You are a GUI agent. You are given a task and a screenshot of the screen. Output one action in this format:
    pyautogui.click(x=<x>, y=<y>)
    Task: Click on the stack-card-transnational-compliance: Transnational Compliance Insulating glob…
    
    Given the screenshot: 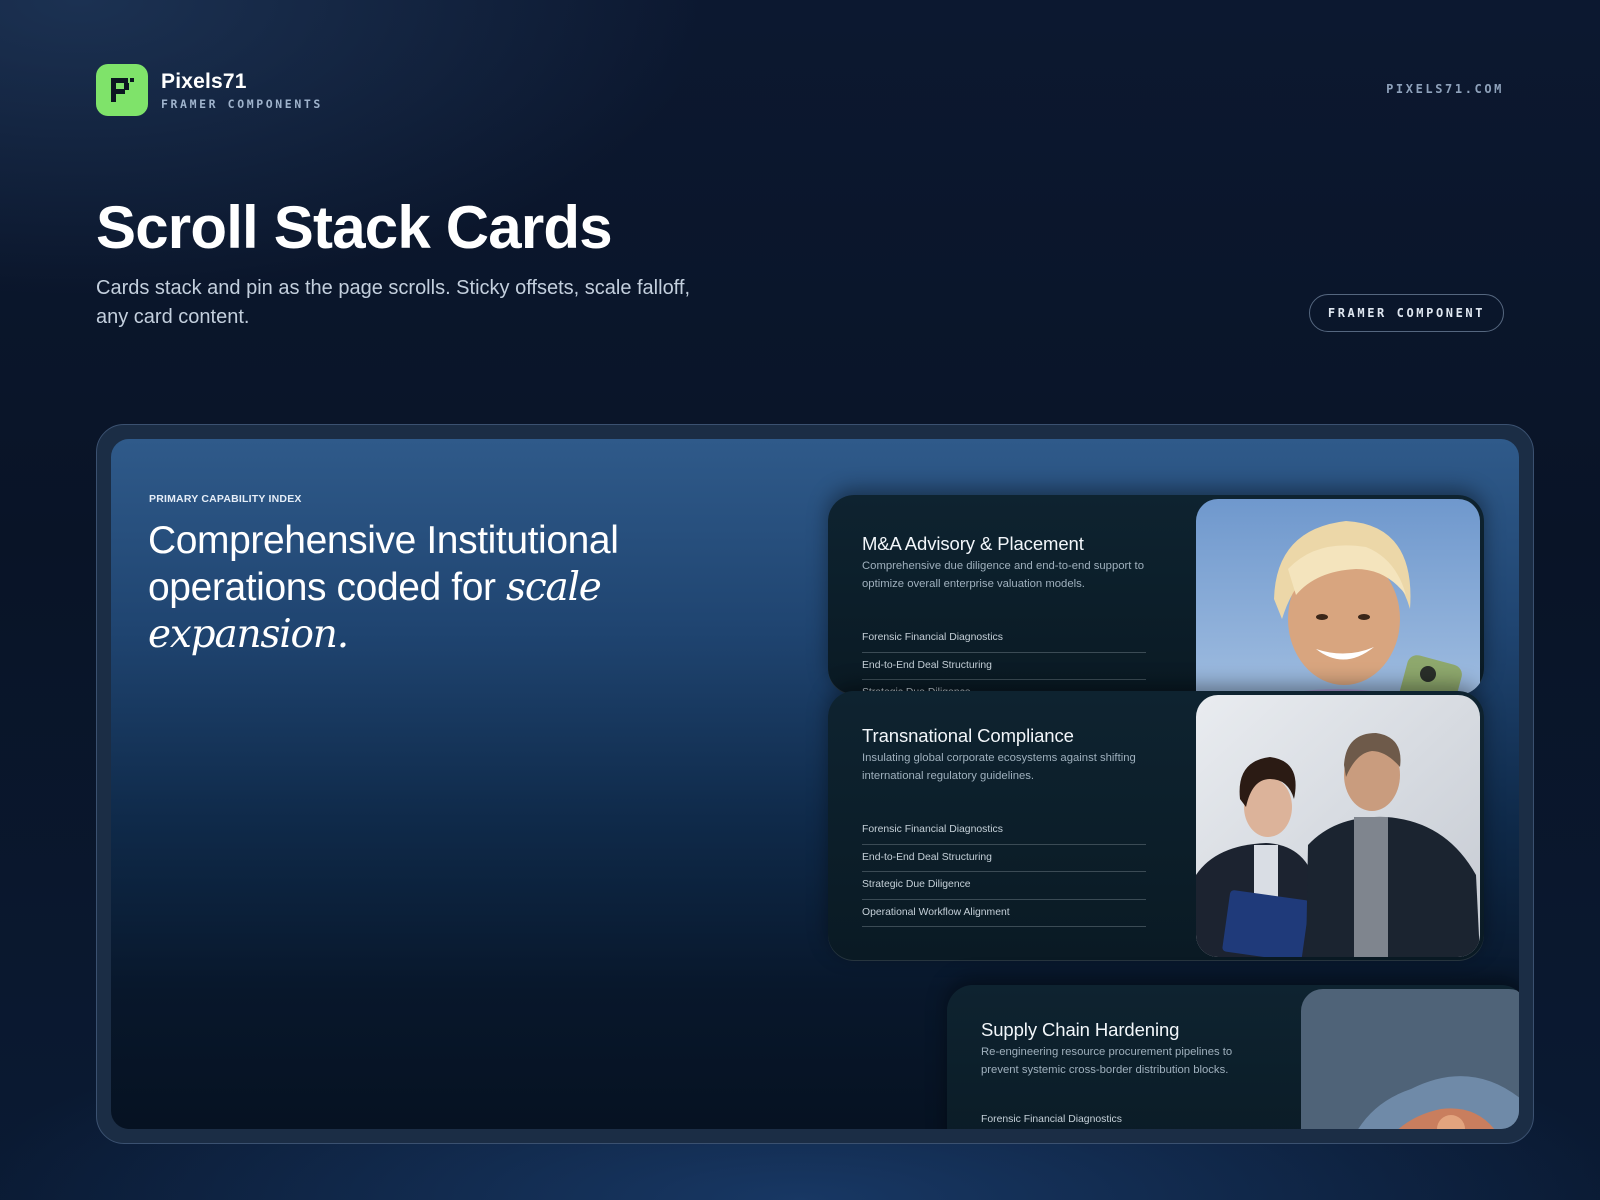 What is the action you would take?
    pyautogui.click(x=1156, y=826)
    